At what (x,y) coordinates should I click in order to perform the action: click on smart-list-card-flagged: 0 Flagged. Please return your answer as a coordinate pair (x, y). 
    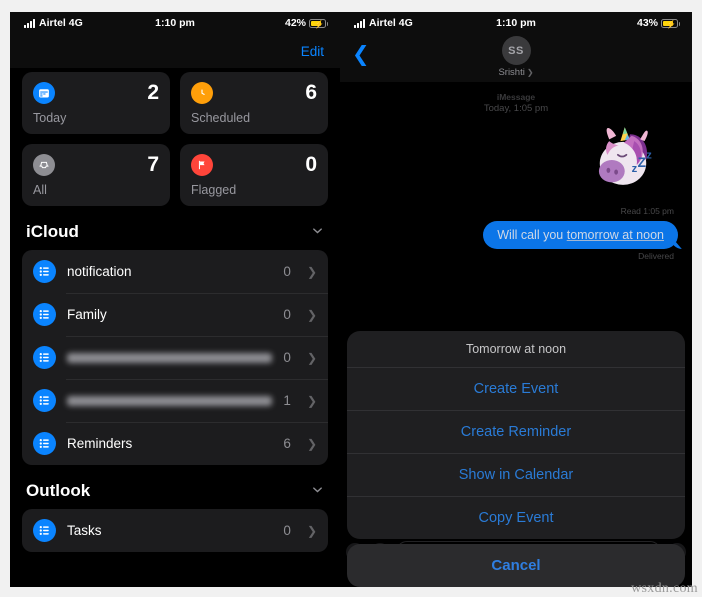
    Looking at the image, I should click on (254, 175).